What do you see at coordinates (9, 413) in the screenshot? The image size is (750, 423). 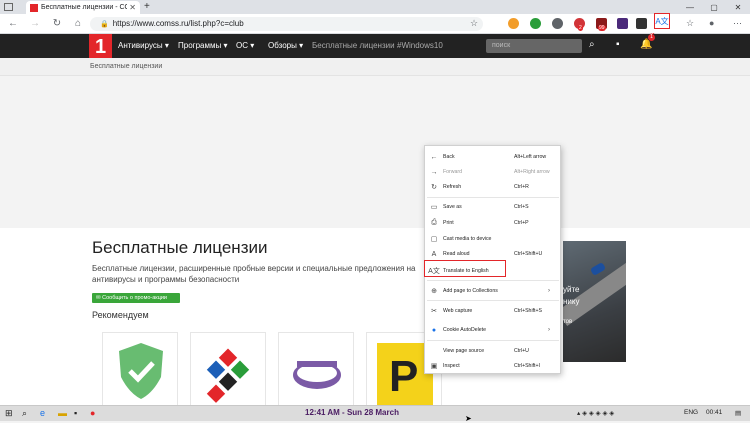 I see `start-icon: ⊞` at bounding box center [9, 413].